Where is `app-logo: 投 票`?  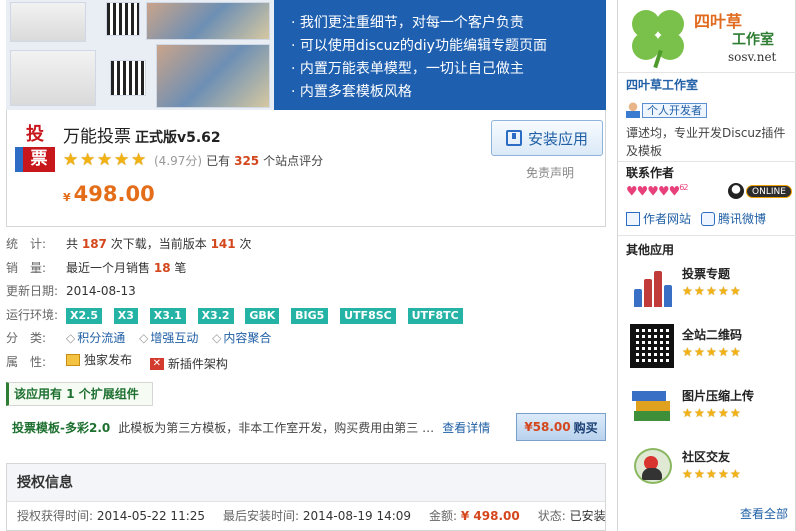 app-logo: 投 票 is located at coordinates (35, 147).